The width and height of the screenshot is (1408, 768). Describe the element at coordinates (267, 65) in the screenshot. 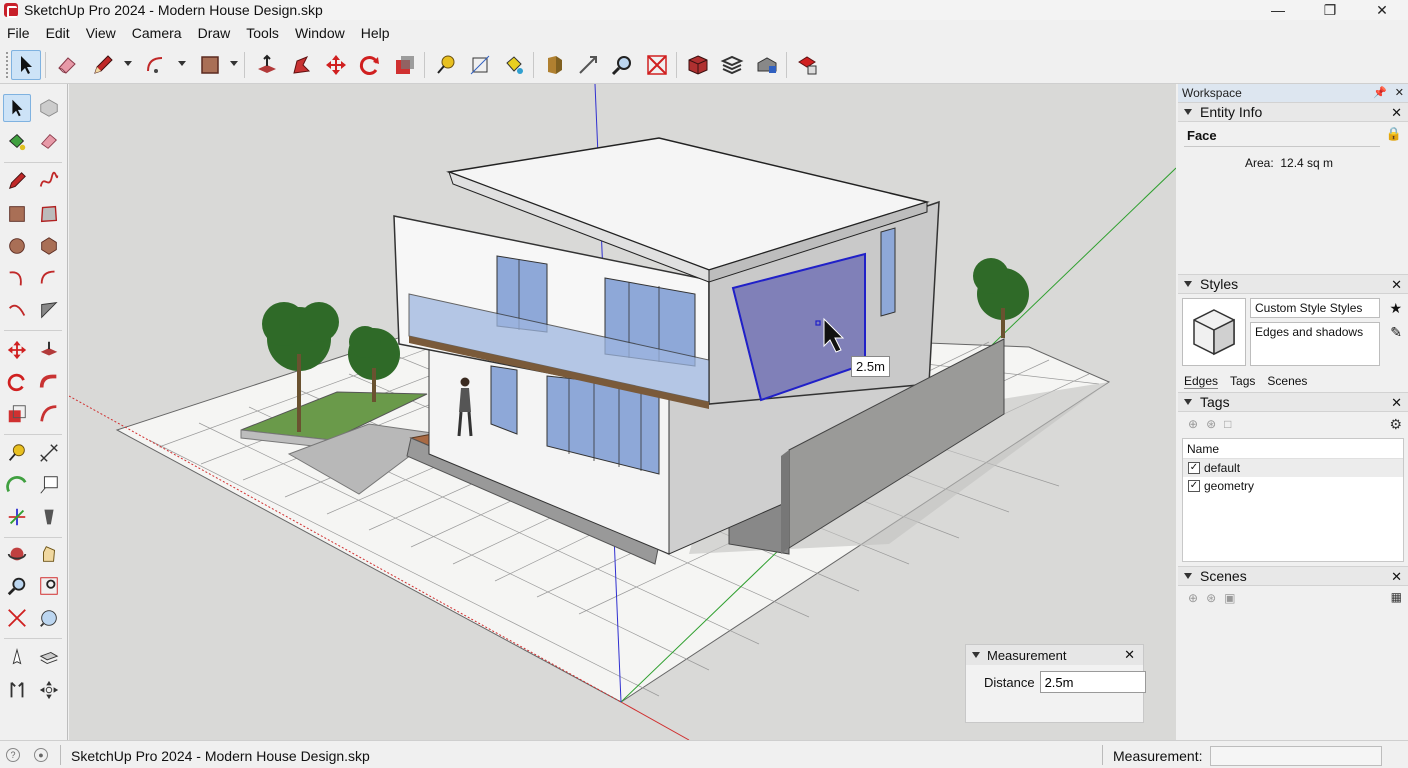

I see `push-pull-tool-button` at that location.